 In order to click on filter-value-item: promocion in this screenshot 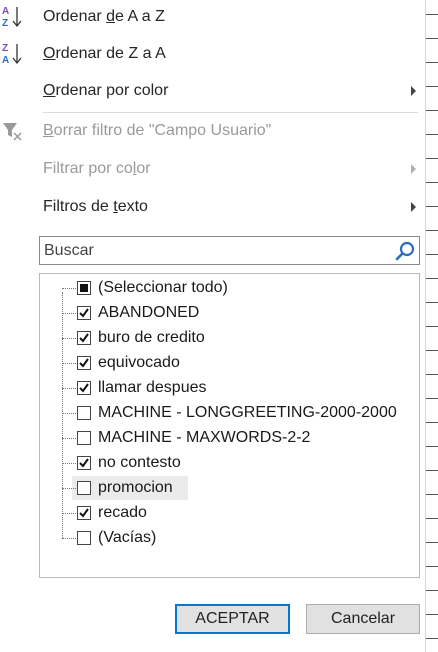, I will do `click(227, 488)`.